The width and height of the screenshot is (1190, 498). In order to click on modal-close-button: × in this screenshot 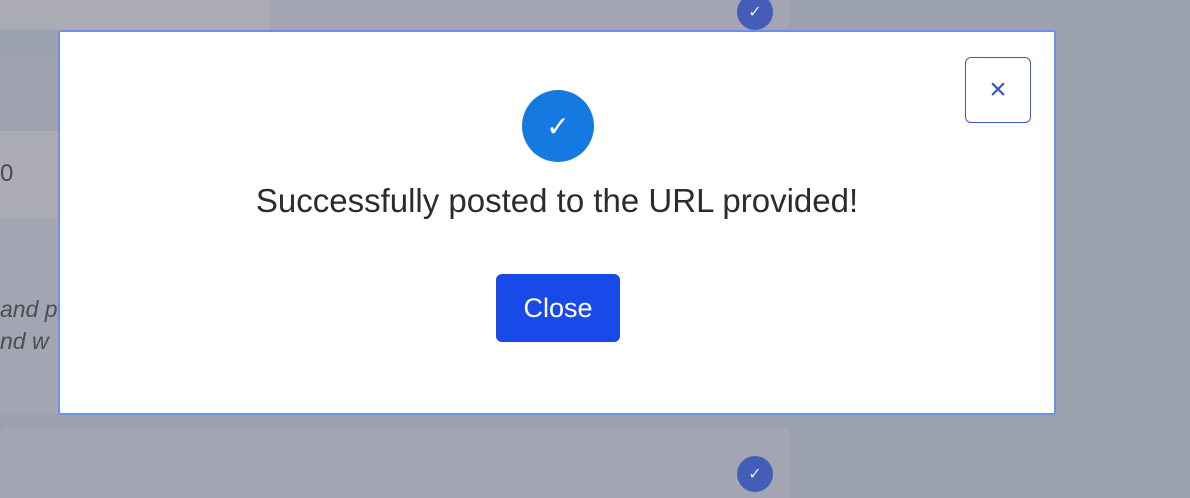, I will do `click(998, 90)`.